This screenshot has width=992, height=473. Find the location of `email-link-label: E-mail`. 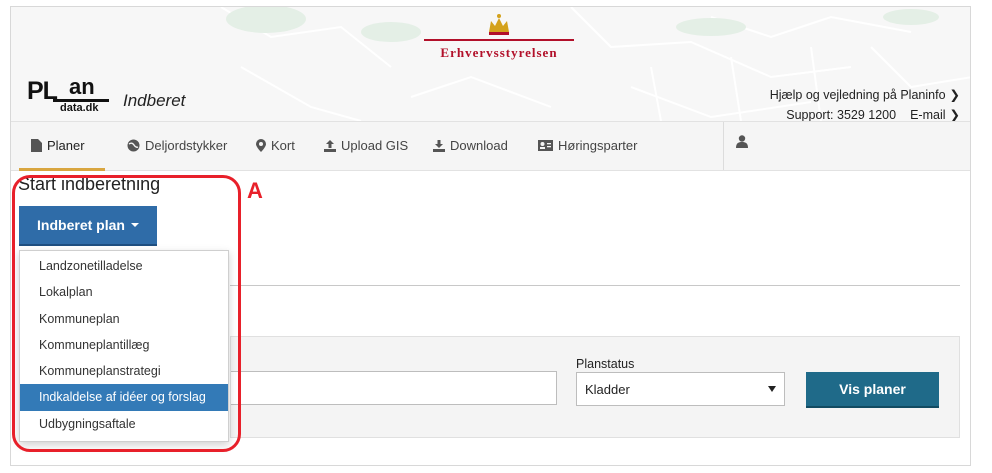

email-link-label: E-mail is located at coordinates (928, 114).